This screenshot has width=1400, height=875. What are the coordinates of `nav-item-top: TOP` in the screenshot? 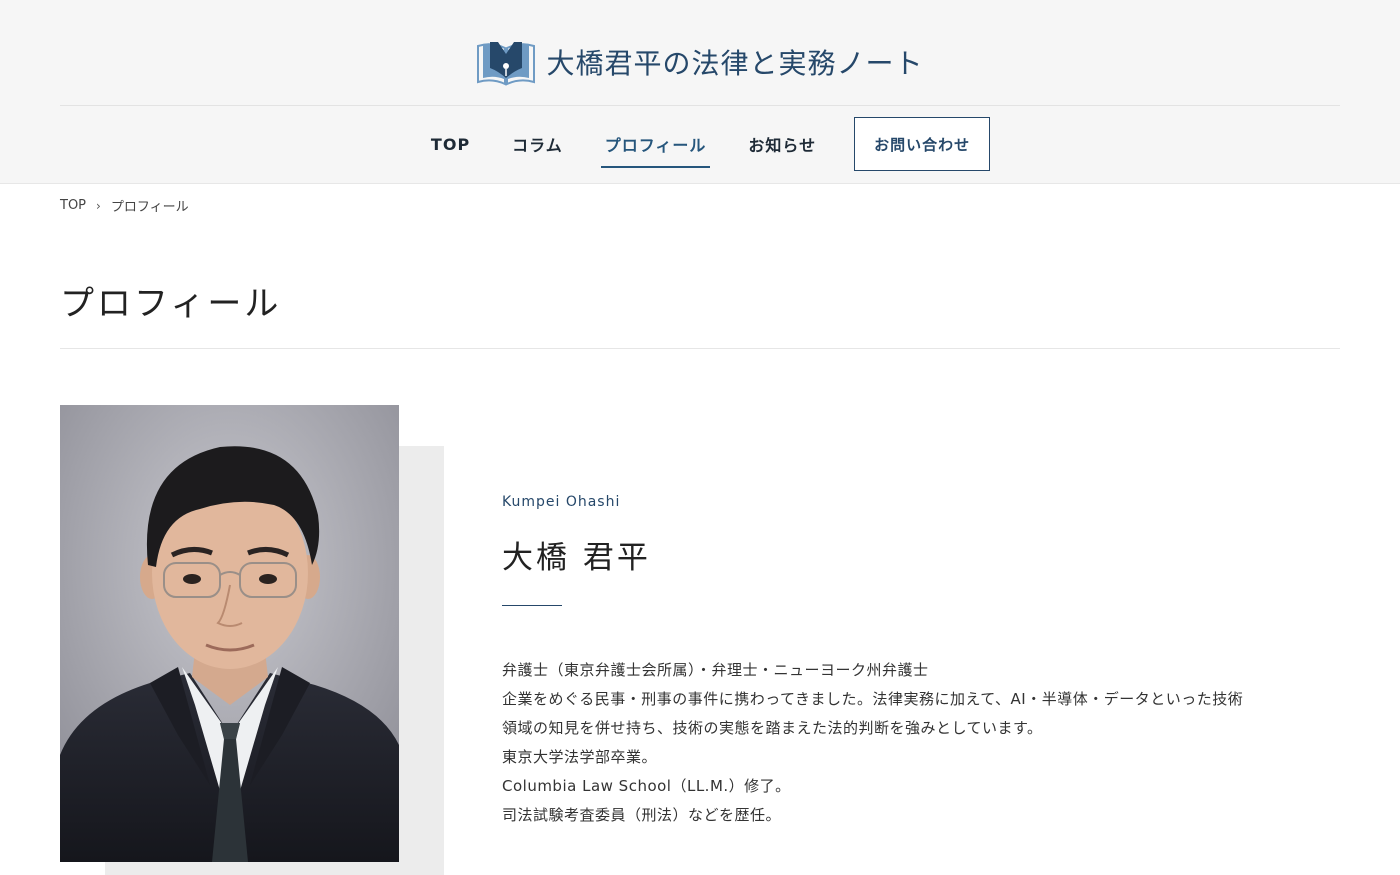 It's located at (450, 144).